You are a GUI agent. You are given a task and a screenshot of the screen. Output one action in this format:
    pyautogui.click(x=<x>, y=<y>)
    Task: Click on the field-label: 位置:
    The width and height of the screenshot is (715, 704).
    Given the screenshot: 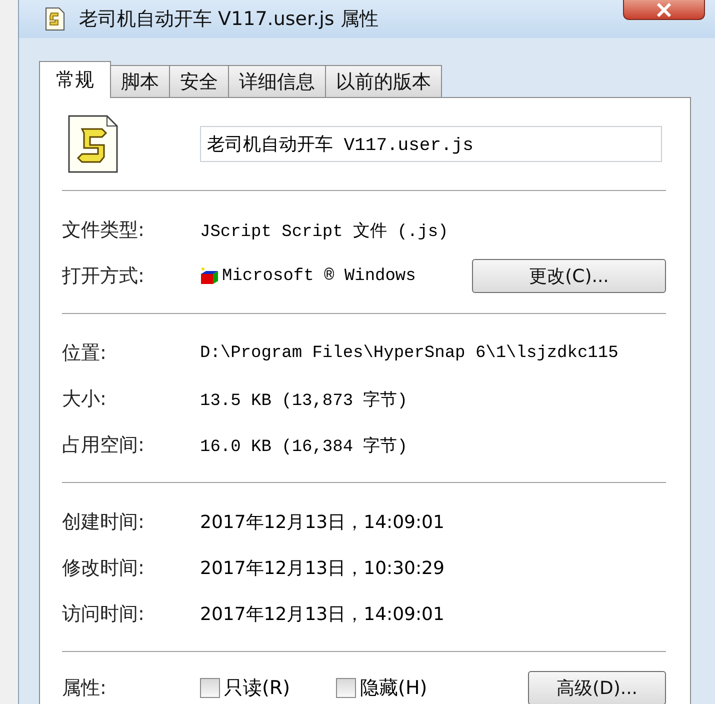 What is the action you would take?
    pyautogui.click(x=85, y=353)
    